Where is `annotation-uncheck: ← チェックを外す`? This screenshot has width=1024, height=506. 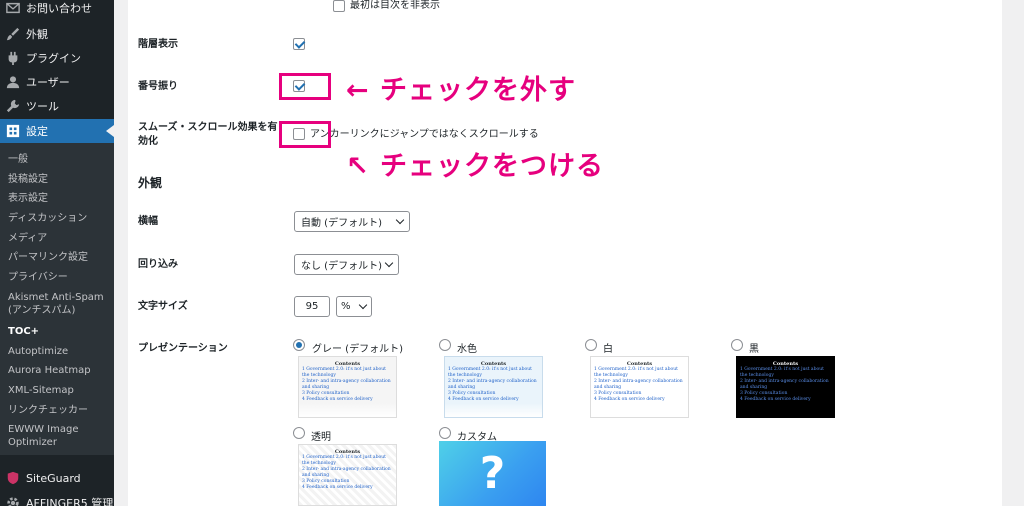
annotation-uncheck: ← チェックを外す is located at coordinates (461, 90).